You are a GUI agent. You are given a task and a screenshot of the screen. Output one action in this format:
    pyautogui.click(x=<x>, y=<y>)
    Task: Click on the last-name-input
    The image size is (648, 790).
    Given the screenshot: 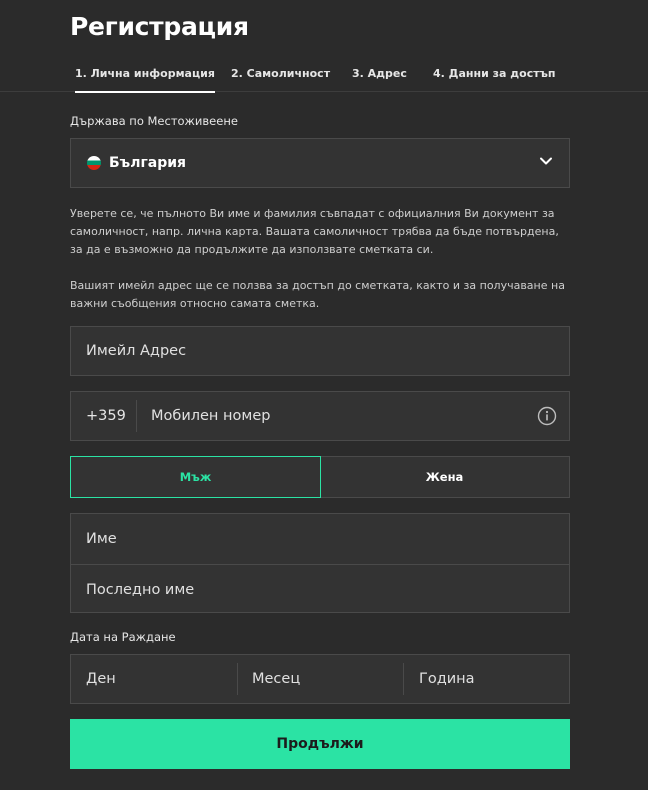 What is the action you would take?
    pyautogui.click(x=321, y=589)
    